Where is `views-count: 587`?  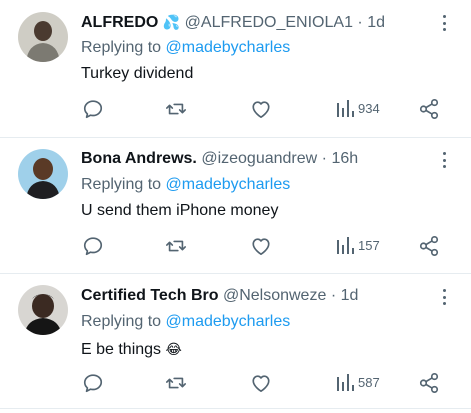 views-count: 587 is located at coordinates (369, 382).